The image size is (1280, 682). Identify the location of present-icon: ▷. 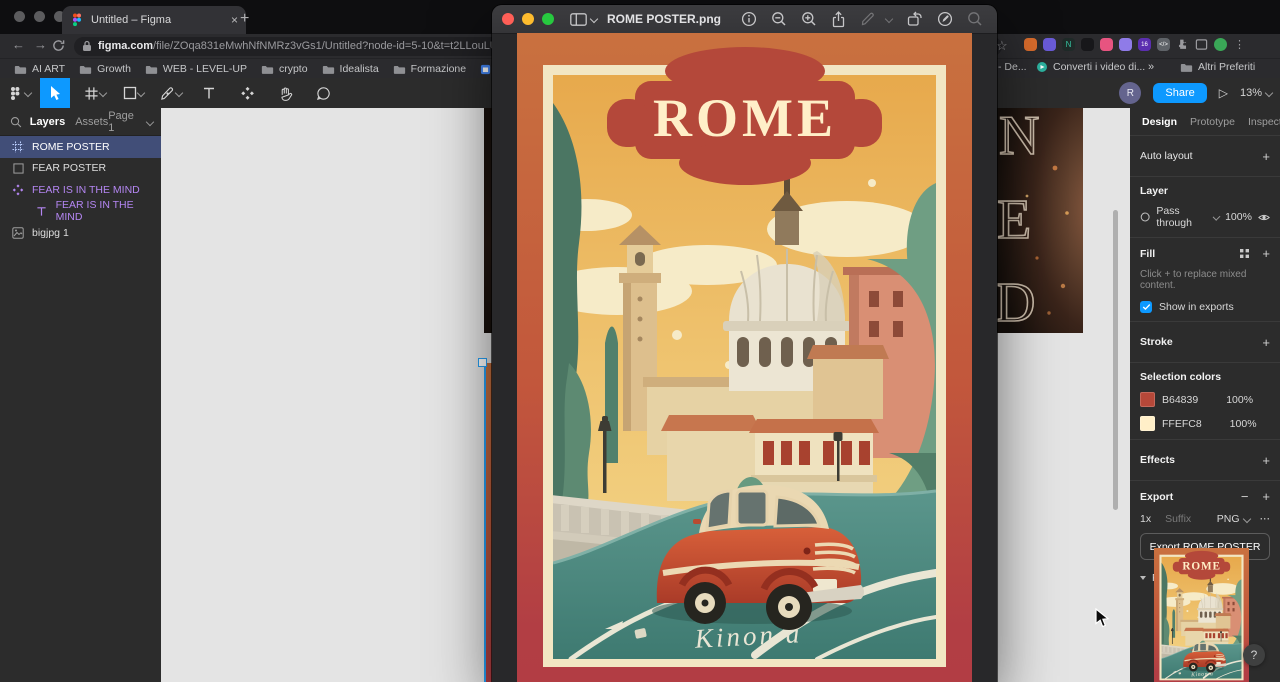
(1223, 93).